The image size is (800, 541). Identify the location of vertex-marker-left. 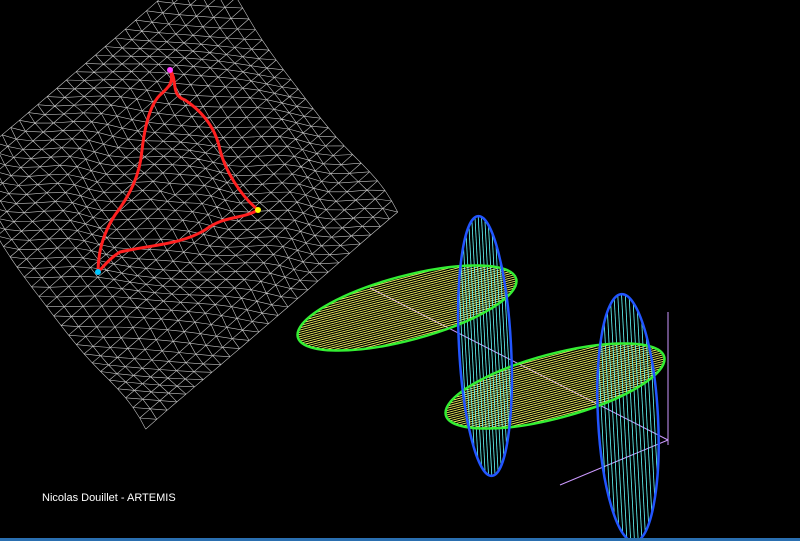
(98, 272).